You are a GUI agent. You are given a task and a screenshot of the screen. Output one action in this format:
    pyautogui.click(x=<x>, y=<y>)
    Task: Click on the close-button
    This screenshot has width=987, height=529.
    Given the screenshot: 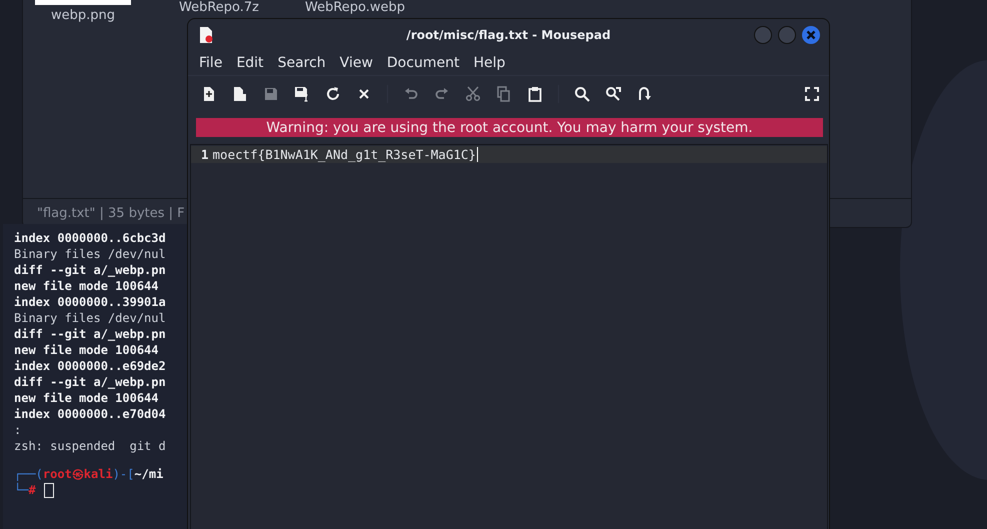 What is the action you would take?
    pyautogui.click(x=811, y=35)
    